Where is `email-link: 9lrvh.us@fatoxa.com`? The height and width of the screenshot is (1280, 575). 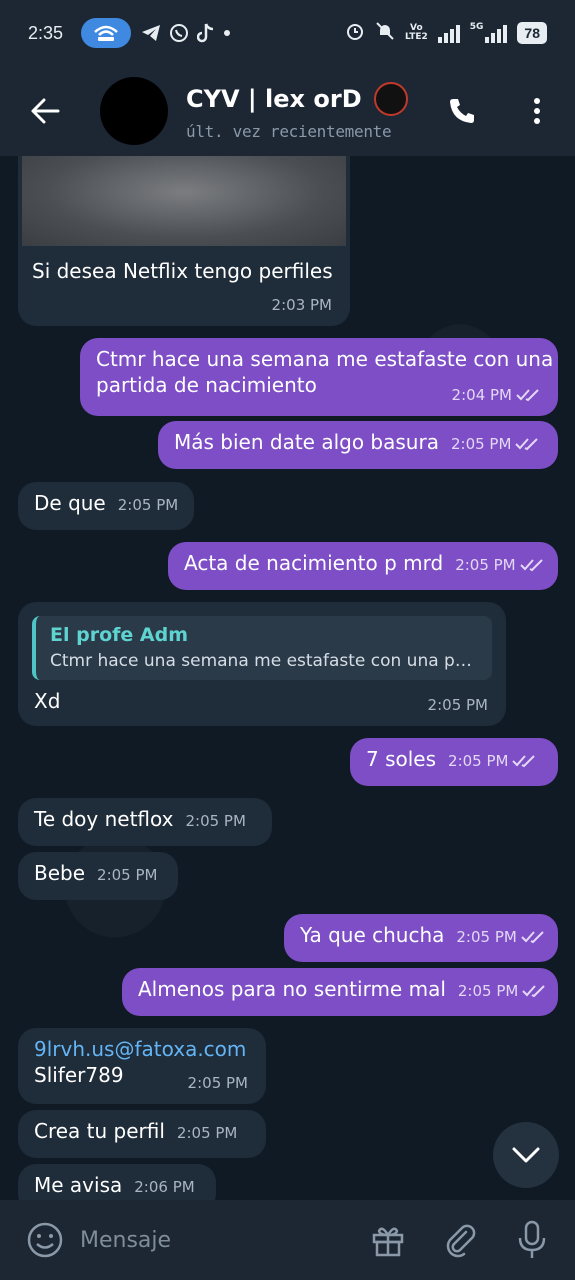 email-link: 9lrvh.us@fatoxa.com is located at coordinates (142, 1049).